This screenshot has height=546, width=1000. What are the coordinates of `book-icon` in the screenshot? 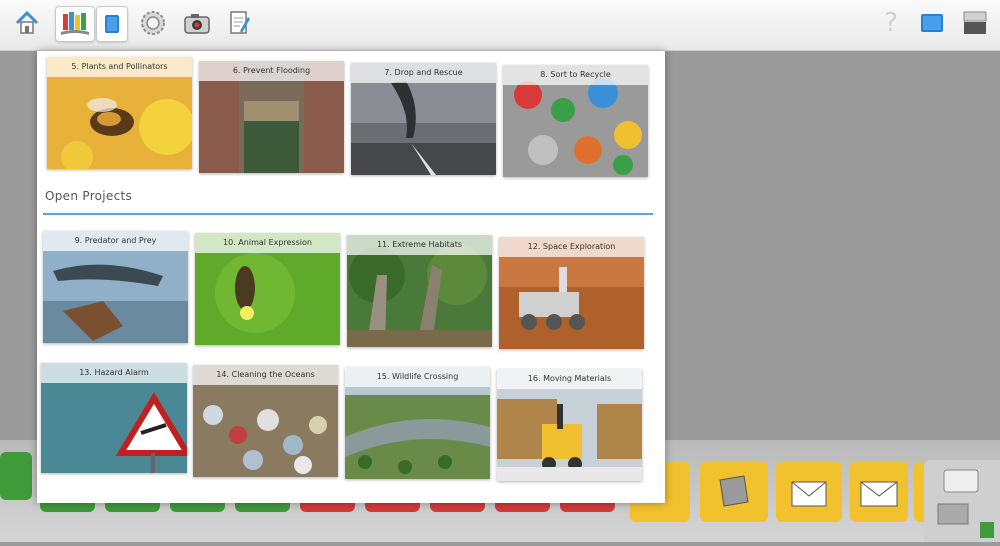 It's located at (932, 23).